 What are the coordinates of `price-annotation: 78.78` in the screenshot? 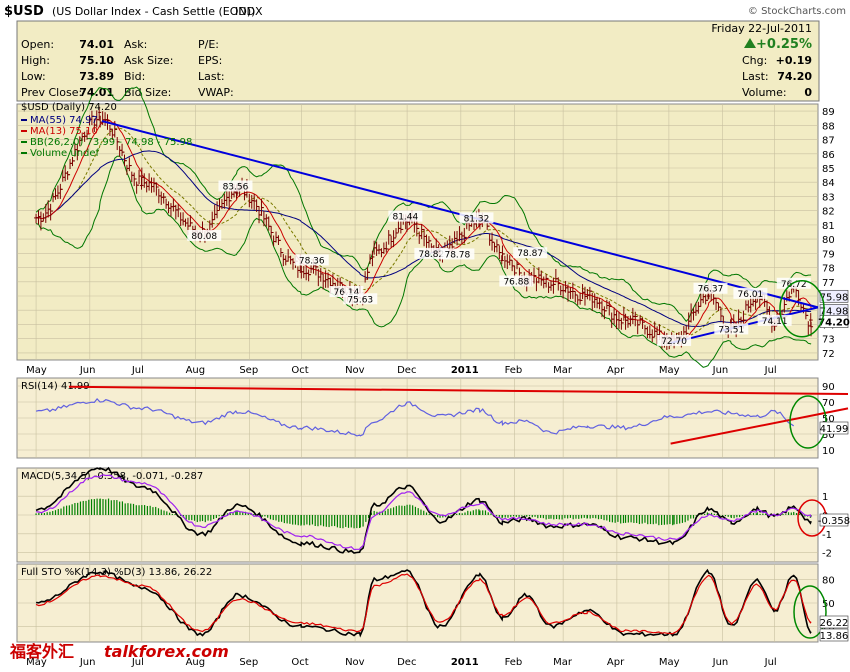 It's located at (457, 255).